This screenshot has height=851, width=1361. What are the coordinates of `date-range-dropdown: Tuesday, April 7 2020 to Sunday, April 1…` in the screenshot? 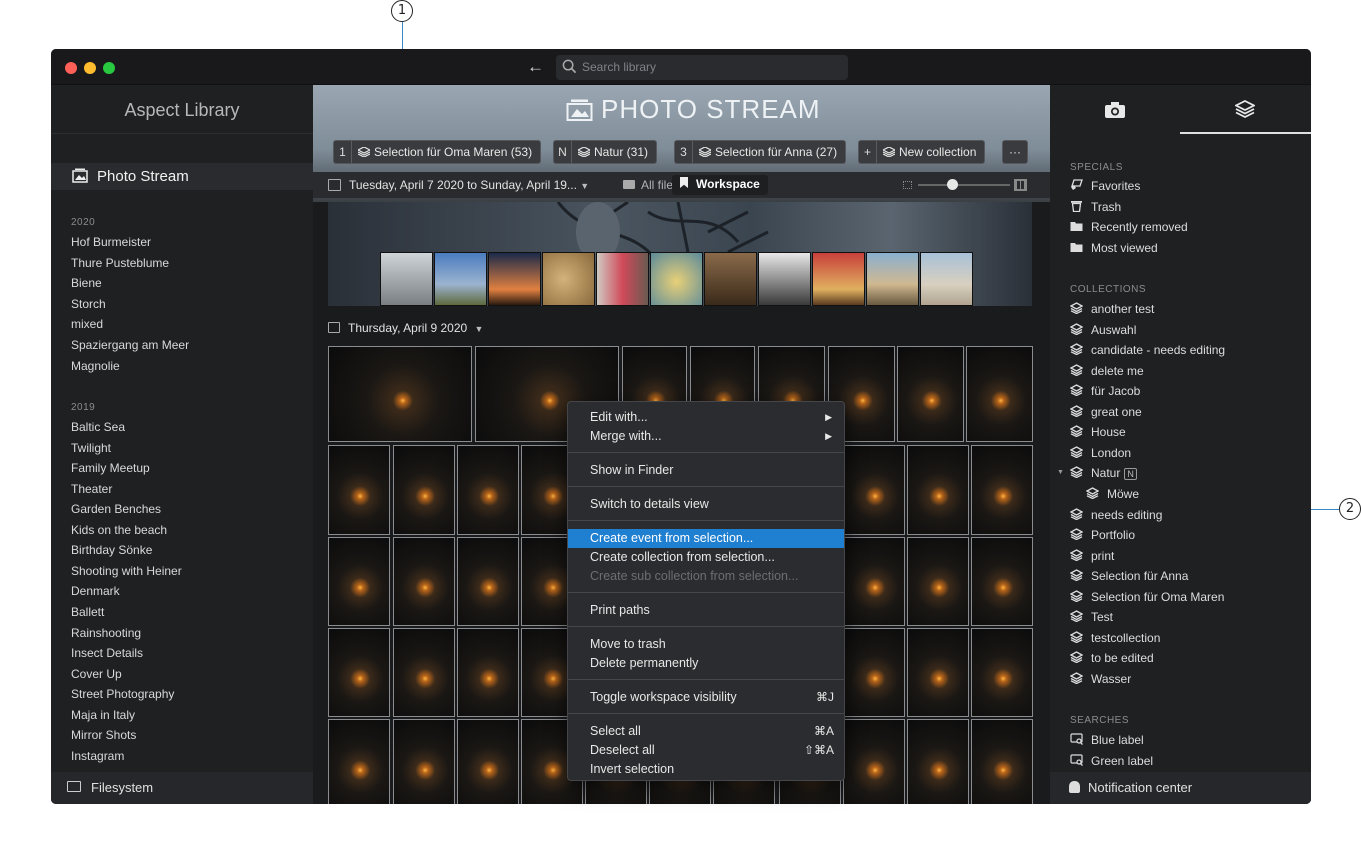 It's located at (469, 185).